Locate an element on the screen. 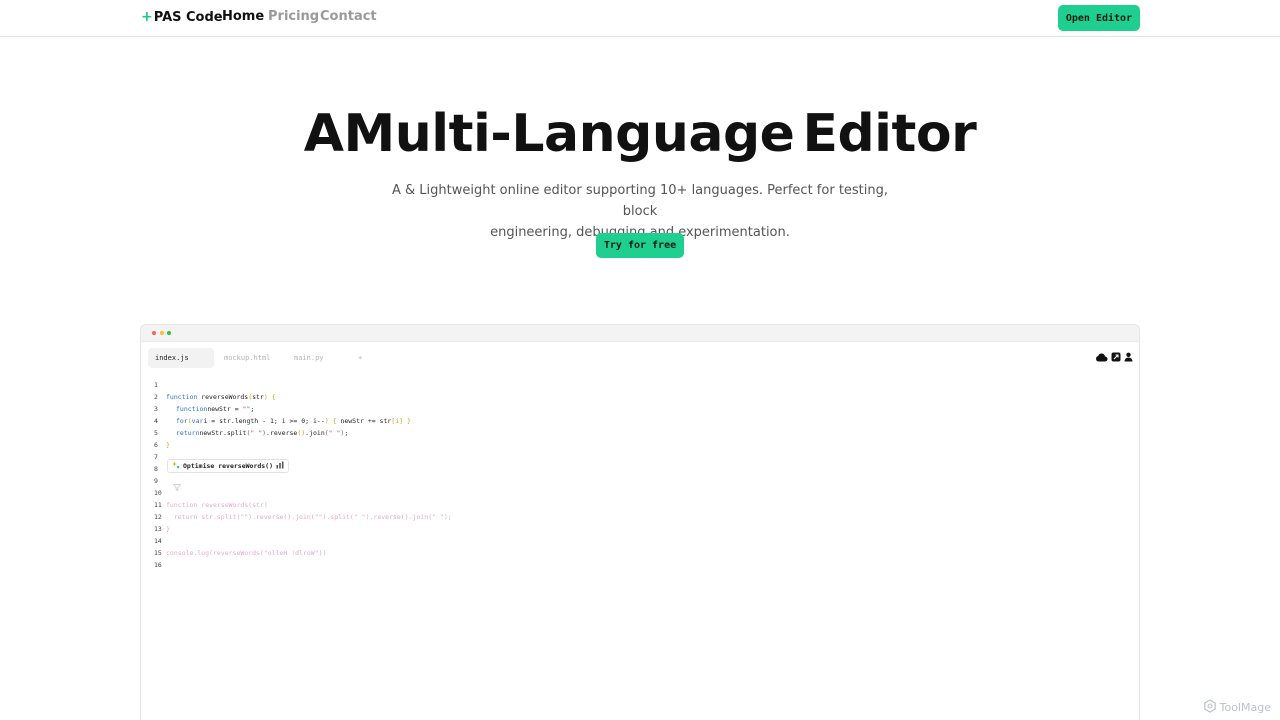 The height and width of the screenshot is (720, 1280). share-icon is located at coordinates (1116, 357).